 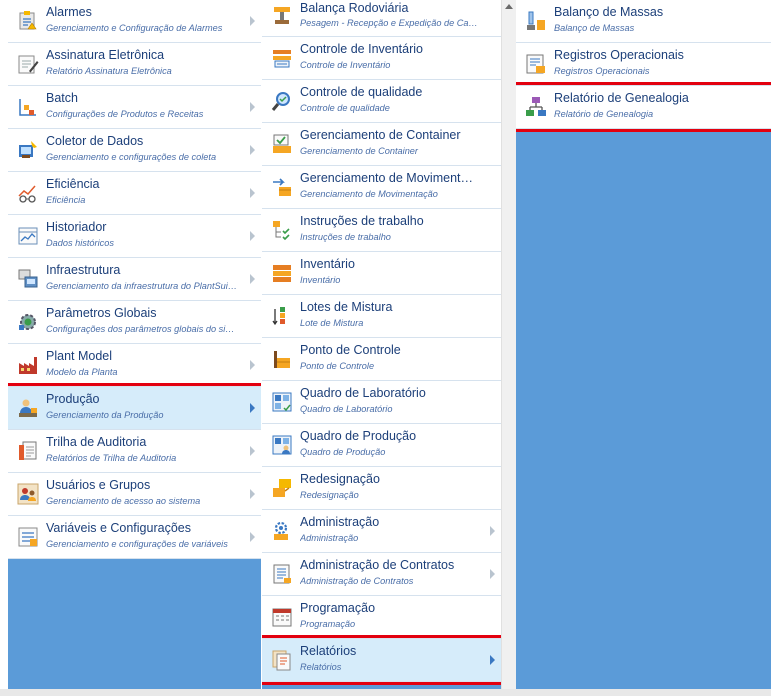 What do you see at coordinates (337, 366) in the screenshot?
I see `menu-item-description: Ponto de Controle` at bounding box center [337, 366].